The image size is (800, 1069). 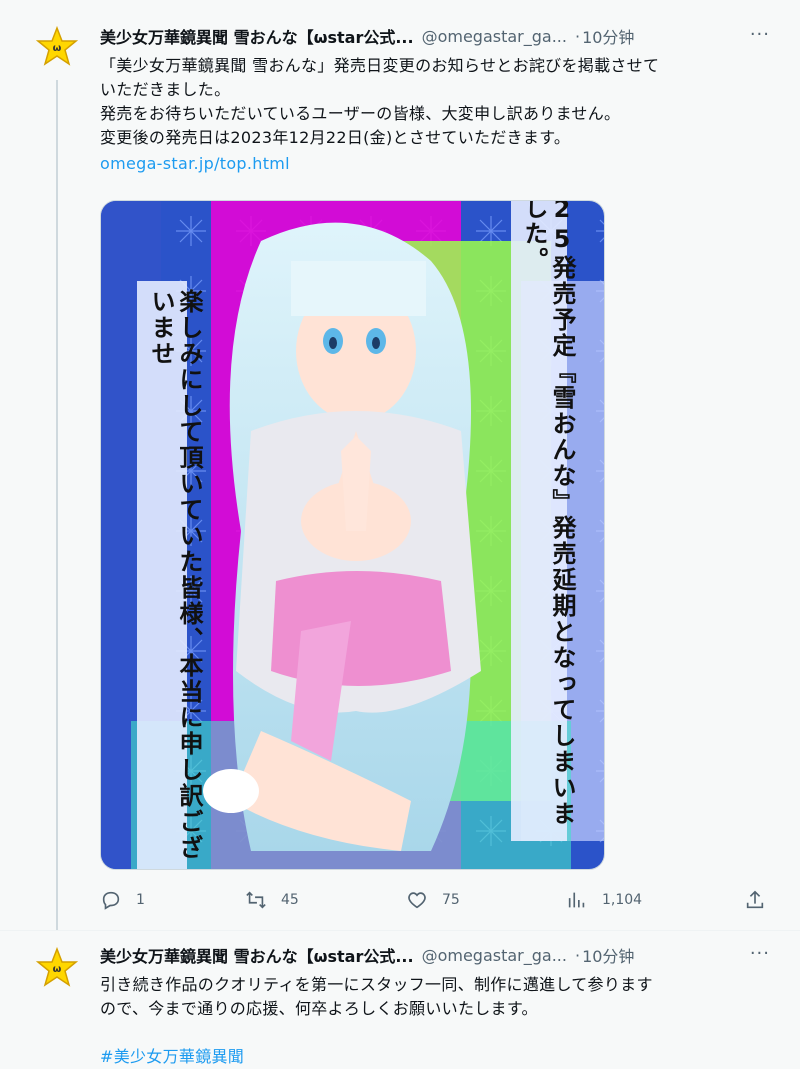 I want to click on retweet-button: 45, so click(x=272, y=900).